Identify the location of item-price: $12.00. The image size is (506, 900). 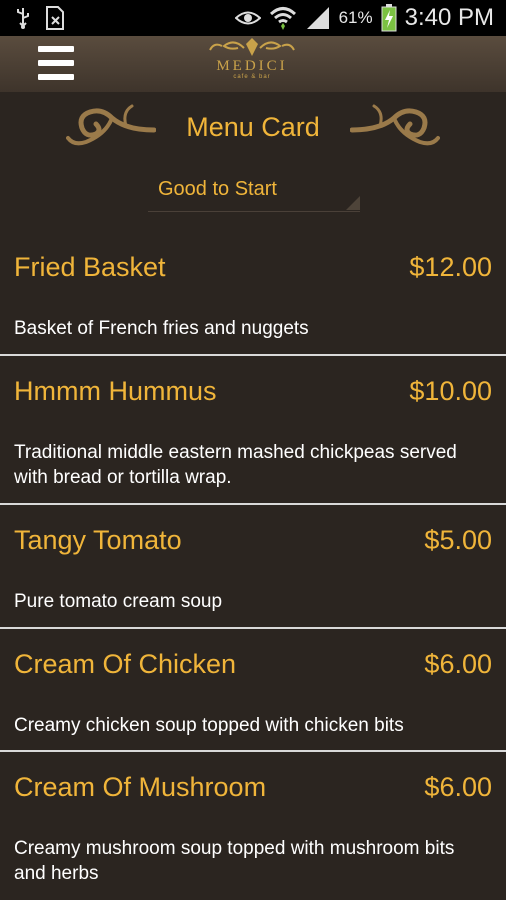
(450, 267).